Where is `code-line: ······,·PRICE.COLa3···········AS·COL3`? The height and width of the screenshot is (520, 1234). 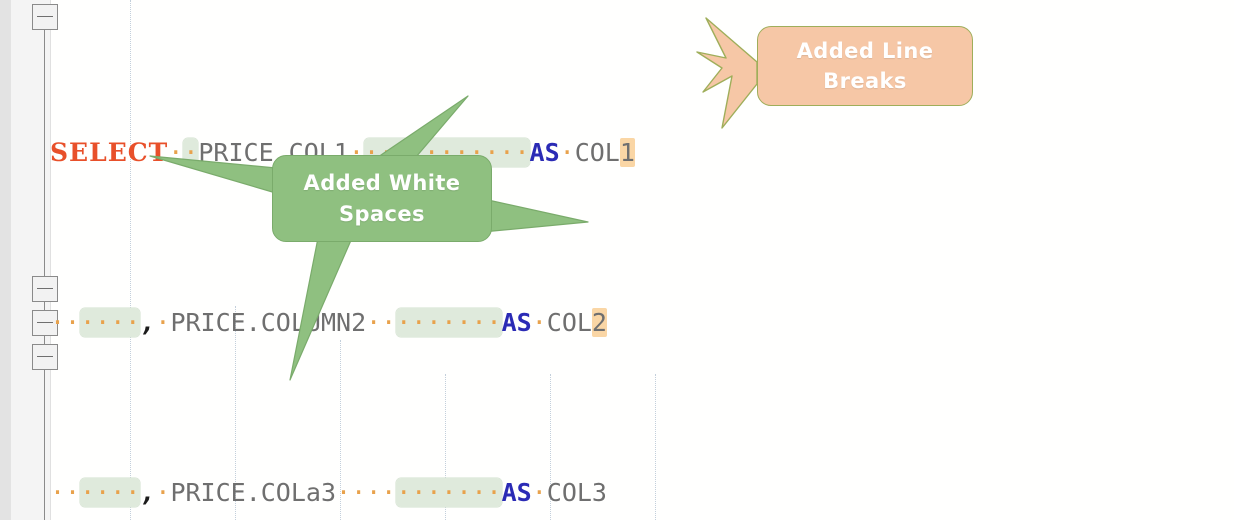
code-line: ······,·PRICE.COLa3···········AS·COL3 is located at coordinates (642, 493).